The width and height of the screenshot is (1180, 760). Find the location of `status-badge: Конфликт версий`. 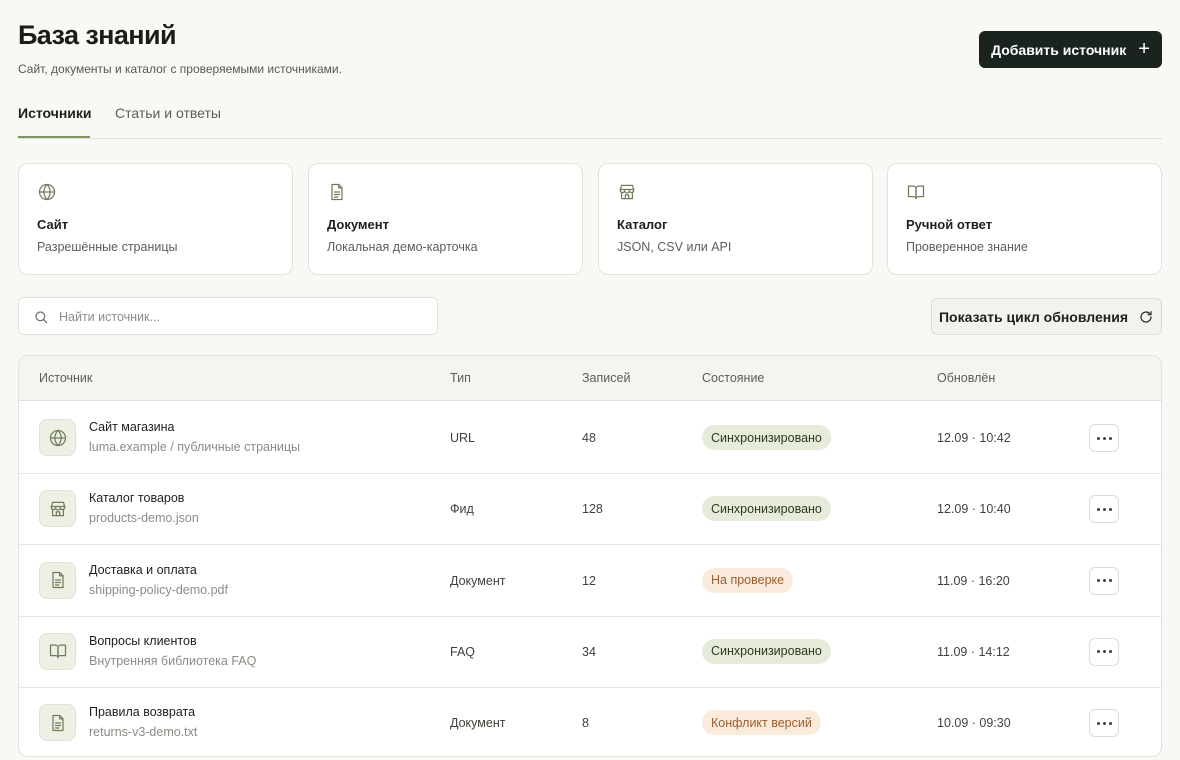

status-badge: Конфликт версий is located at coordinates (761, 723).